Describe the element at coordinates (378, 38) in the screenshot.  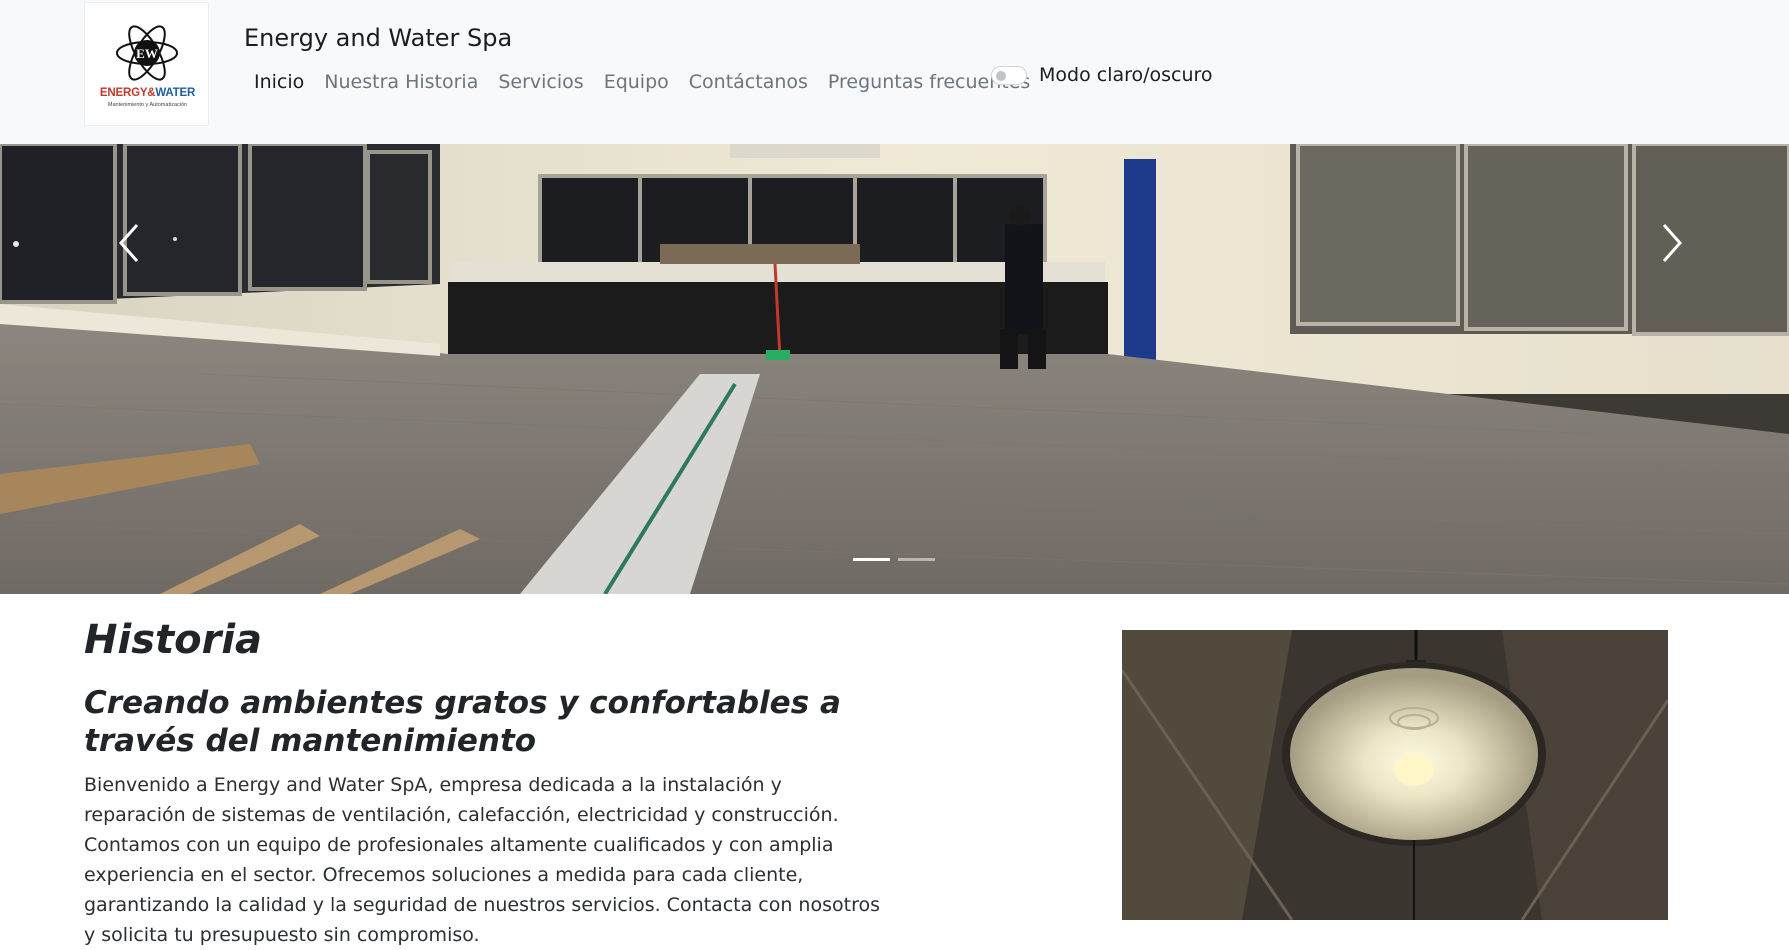
I see `brand-name: Energy and Water Spa` at that location.